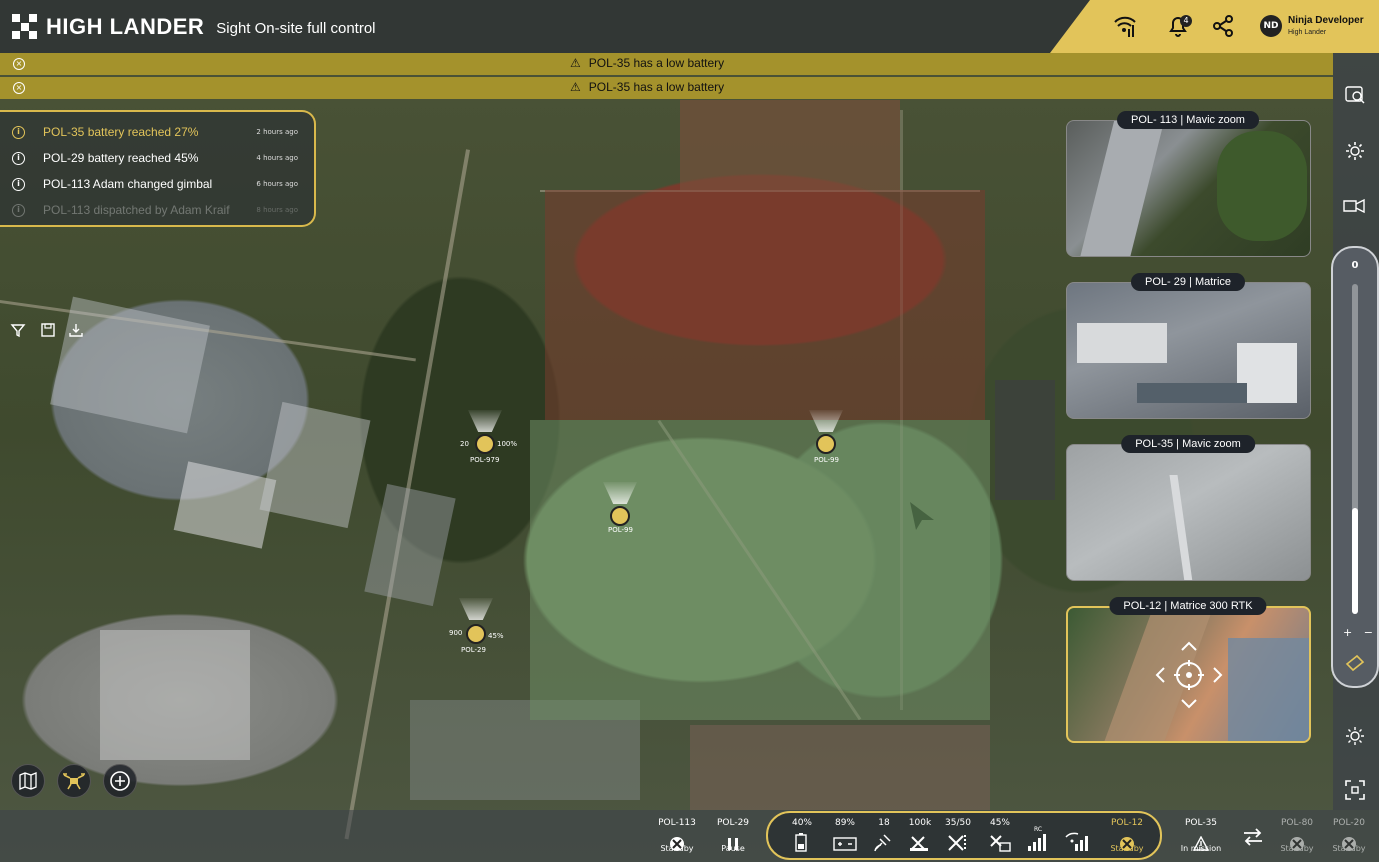 Image resolution: width=1379 pixels, height=862 pixels. Describe the element at coordinates (801, 842) in the screenshot. I see `battery-icon` at that location.